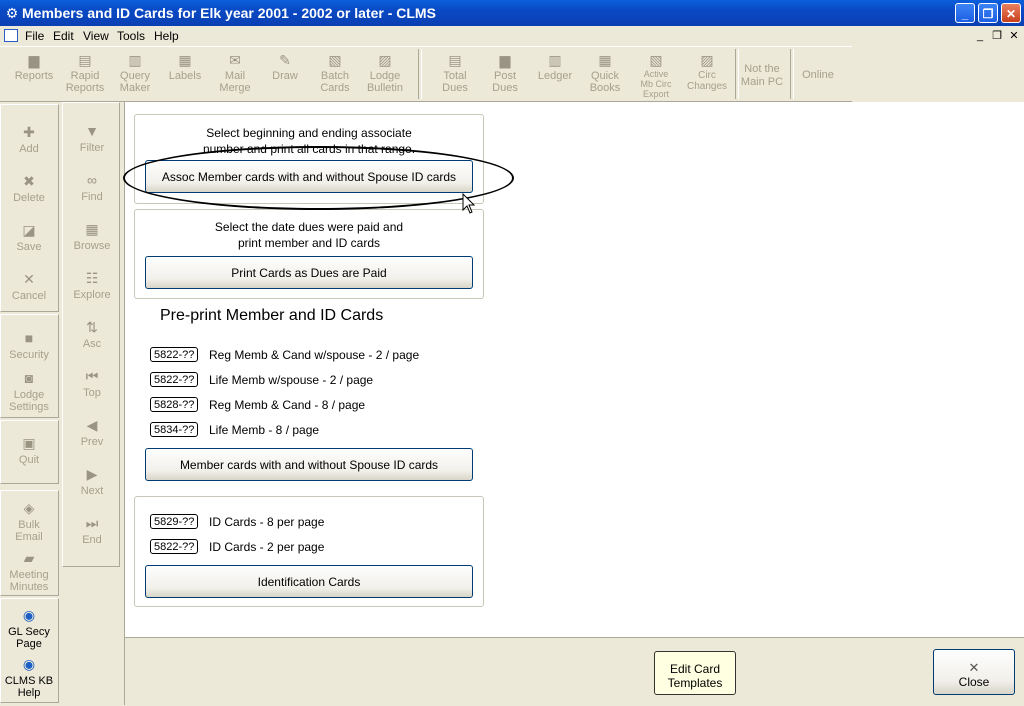 The image size is (1024, 706). Describe the element at coordinates (605, 60) in the screenshot. I see `quickbooks-icon: ▦` at that location.